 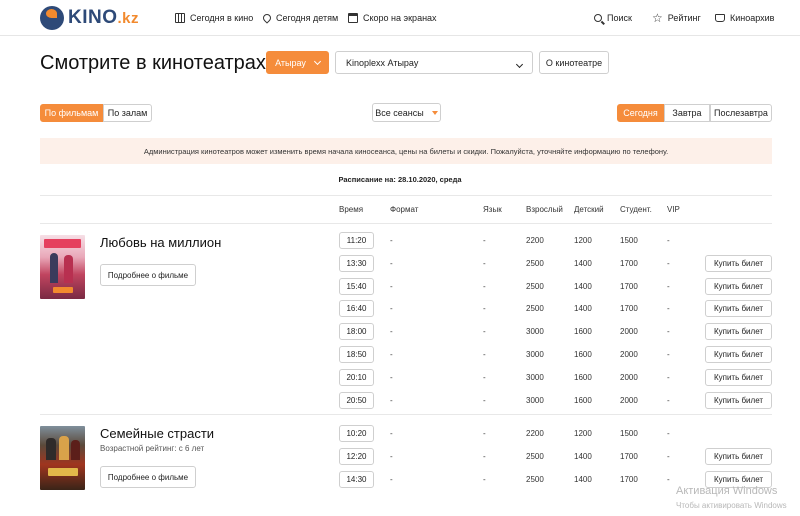 What do you see at coordinates (720, 18) in the screenshot?
I see `archive-icon` at bounding box center [720, 18].